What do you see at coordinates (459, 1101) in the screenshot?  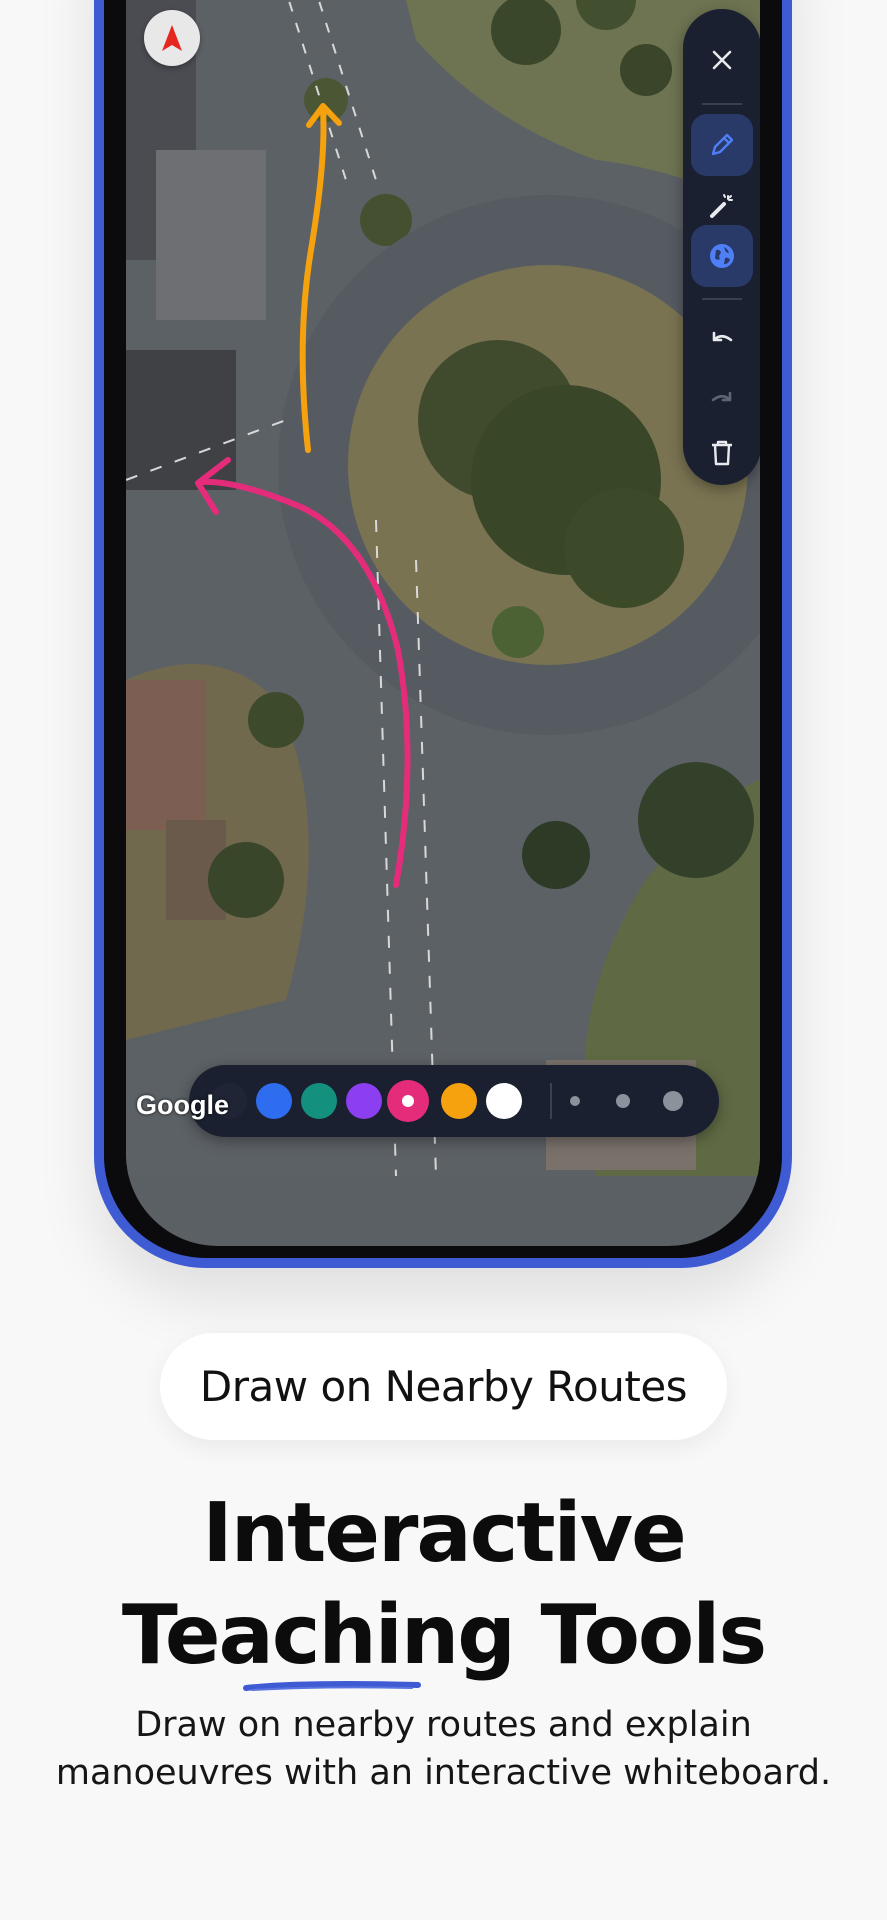 I see `color-swatch-orange` at bounding box center [459, 1101].